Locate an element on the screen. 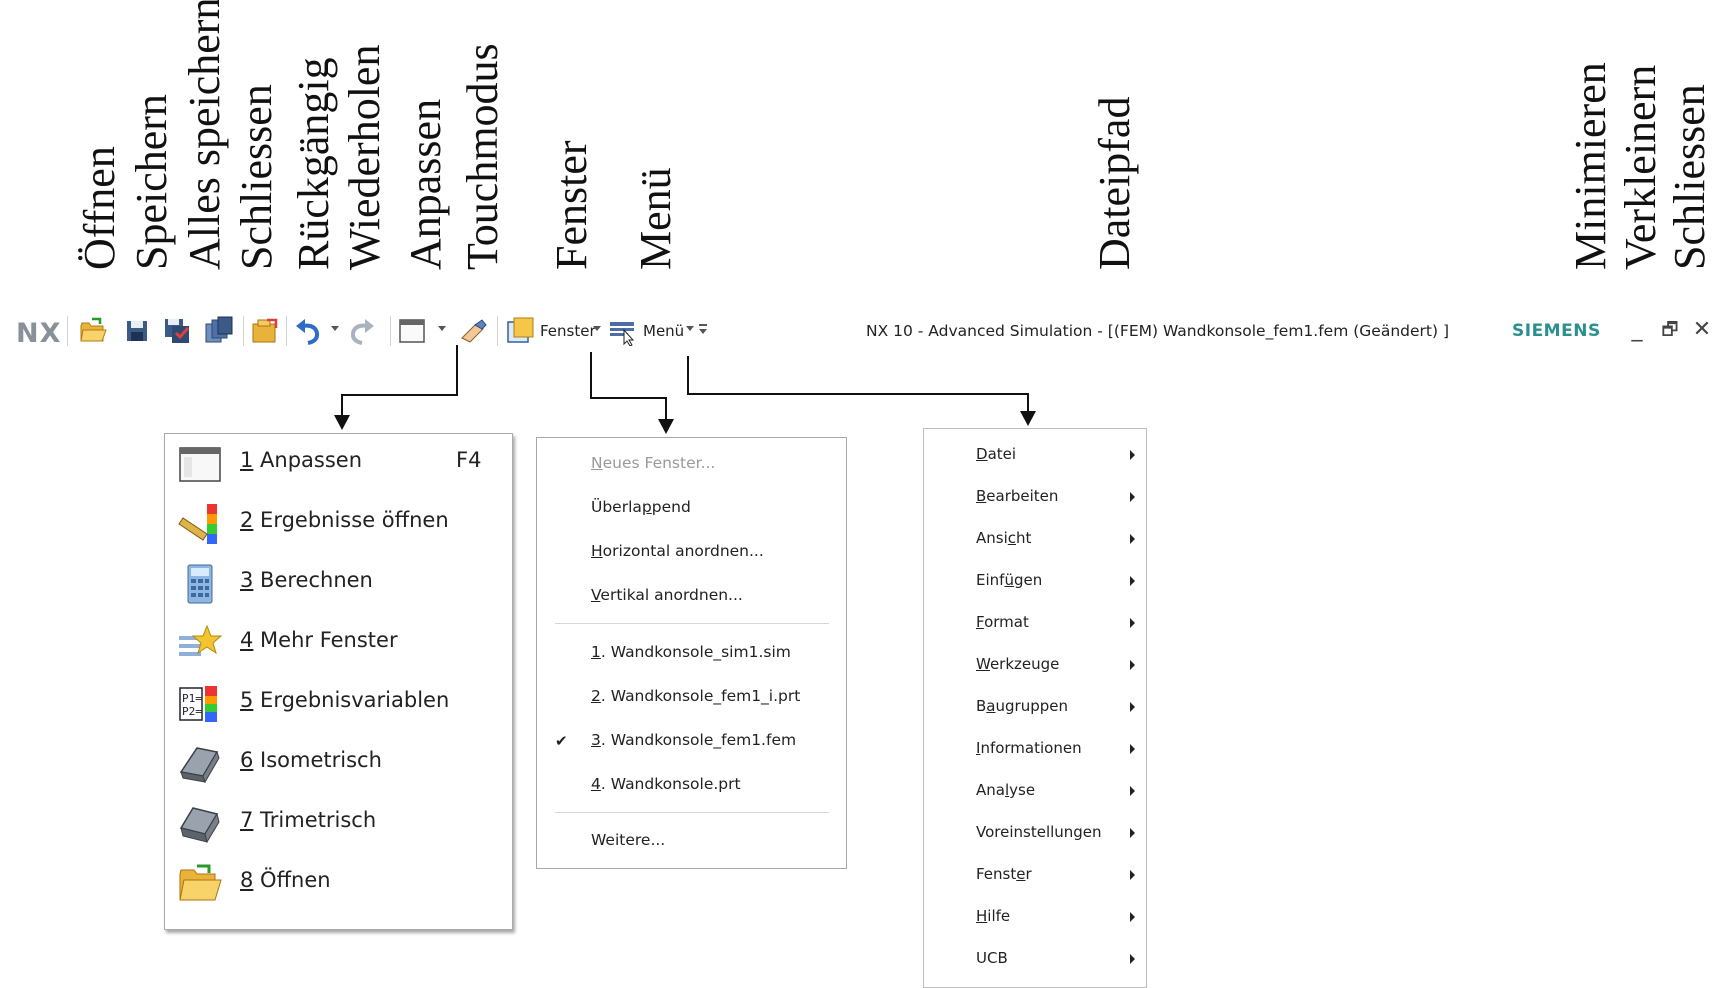 This screenshot has width=1712, height=988. result-variables-icon: P1= P2= is located at coordinates (200, 704).